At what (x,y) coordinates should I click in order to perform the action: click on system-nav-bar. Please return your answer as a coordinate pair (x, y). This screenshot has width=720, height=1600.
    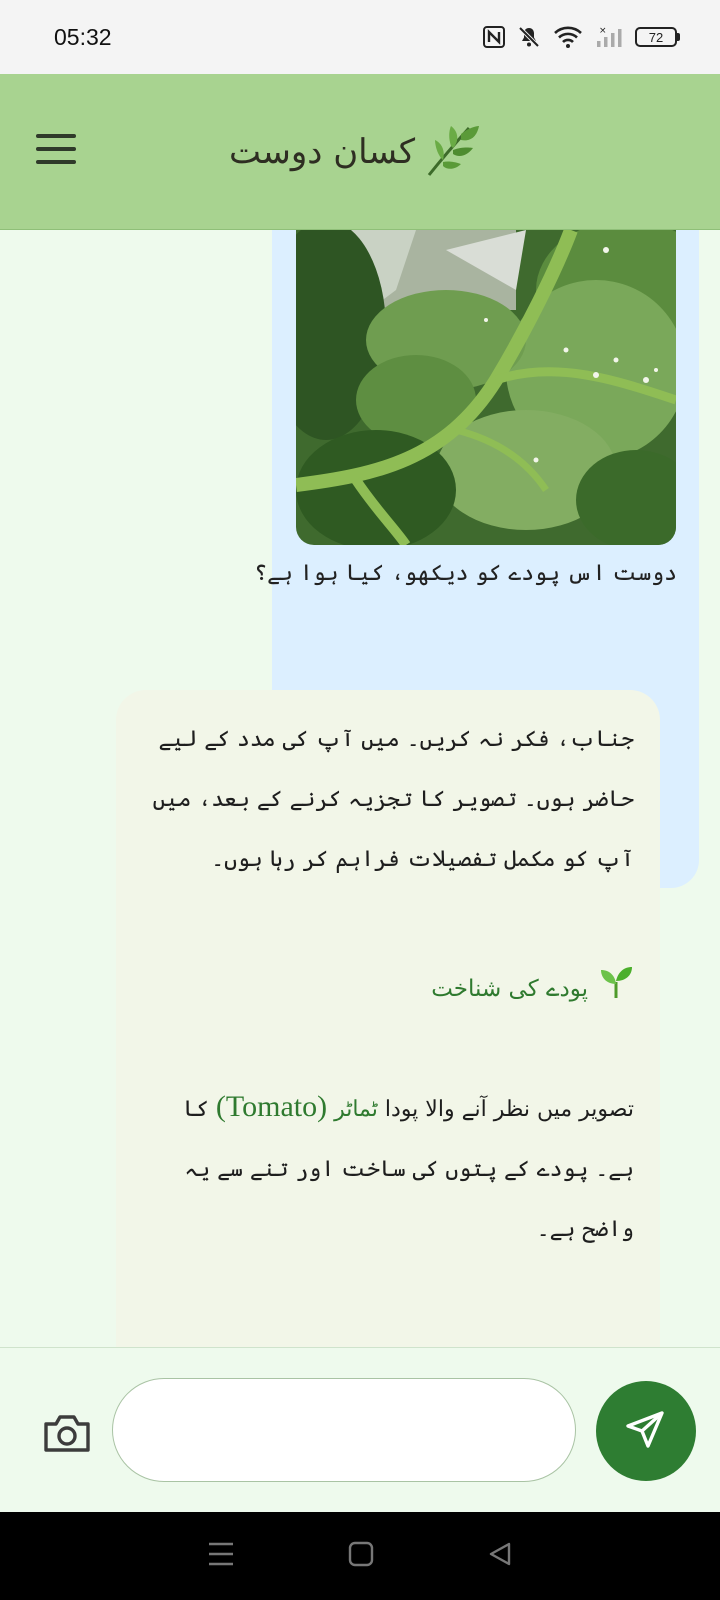
    Looking at the image, I should click on (360, 1556).